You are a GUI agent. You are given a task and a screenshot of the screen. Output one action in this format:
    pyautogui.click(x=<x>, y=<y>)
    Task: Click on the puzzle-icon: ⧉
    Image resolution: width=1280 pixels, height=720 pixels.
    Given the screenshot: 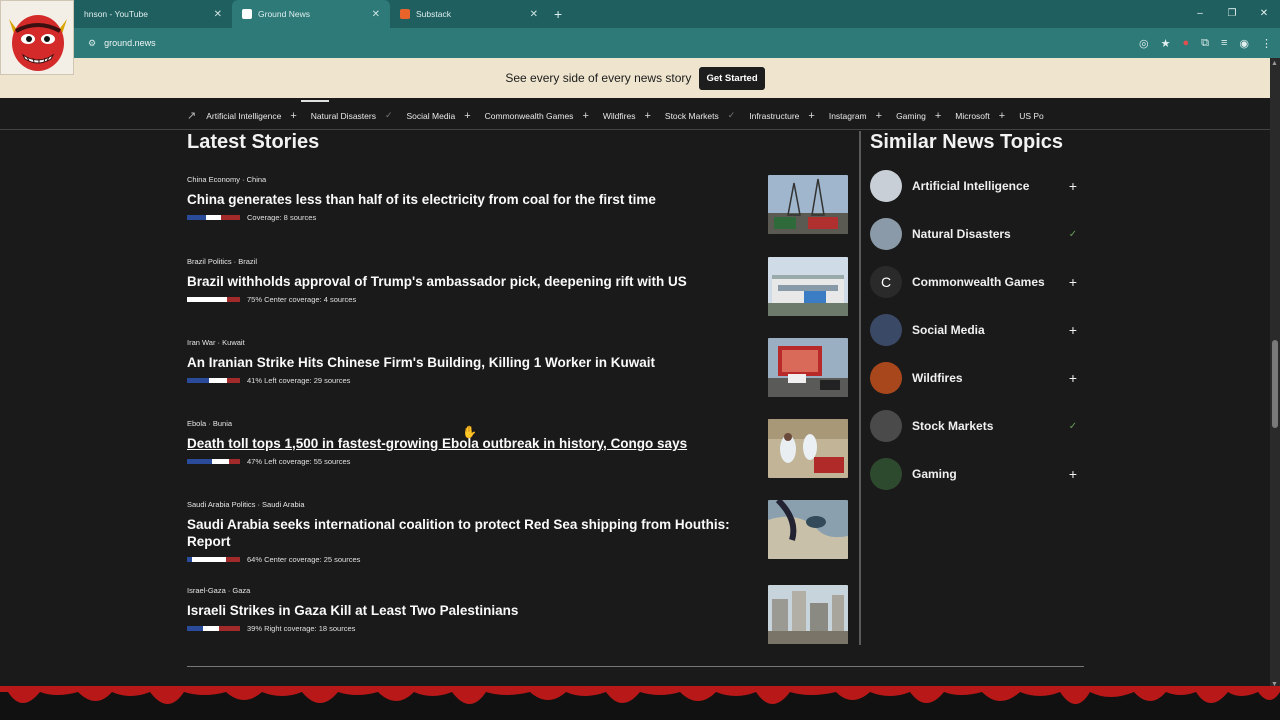 What is the action you would take?
    pyautogui.click(x=1205, y=43)
    